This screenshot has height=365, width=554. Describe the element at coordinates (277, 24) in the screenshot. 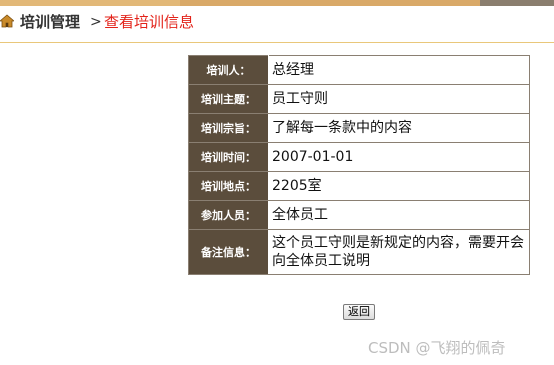

I see `title-bar: 培训管理 > 查看培训信息` at that location.